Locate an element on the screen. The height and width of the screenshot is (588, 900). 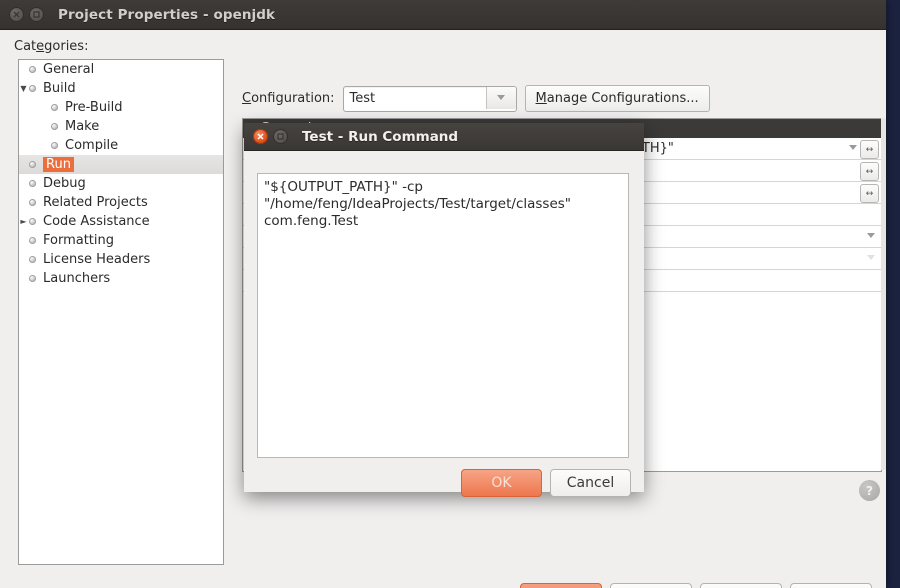
sidebar-item-label: Build is located at coordinates (59, 88).